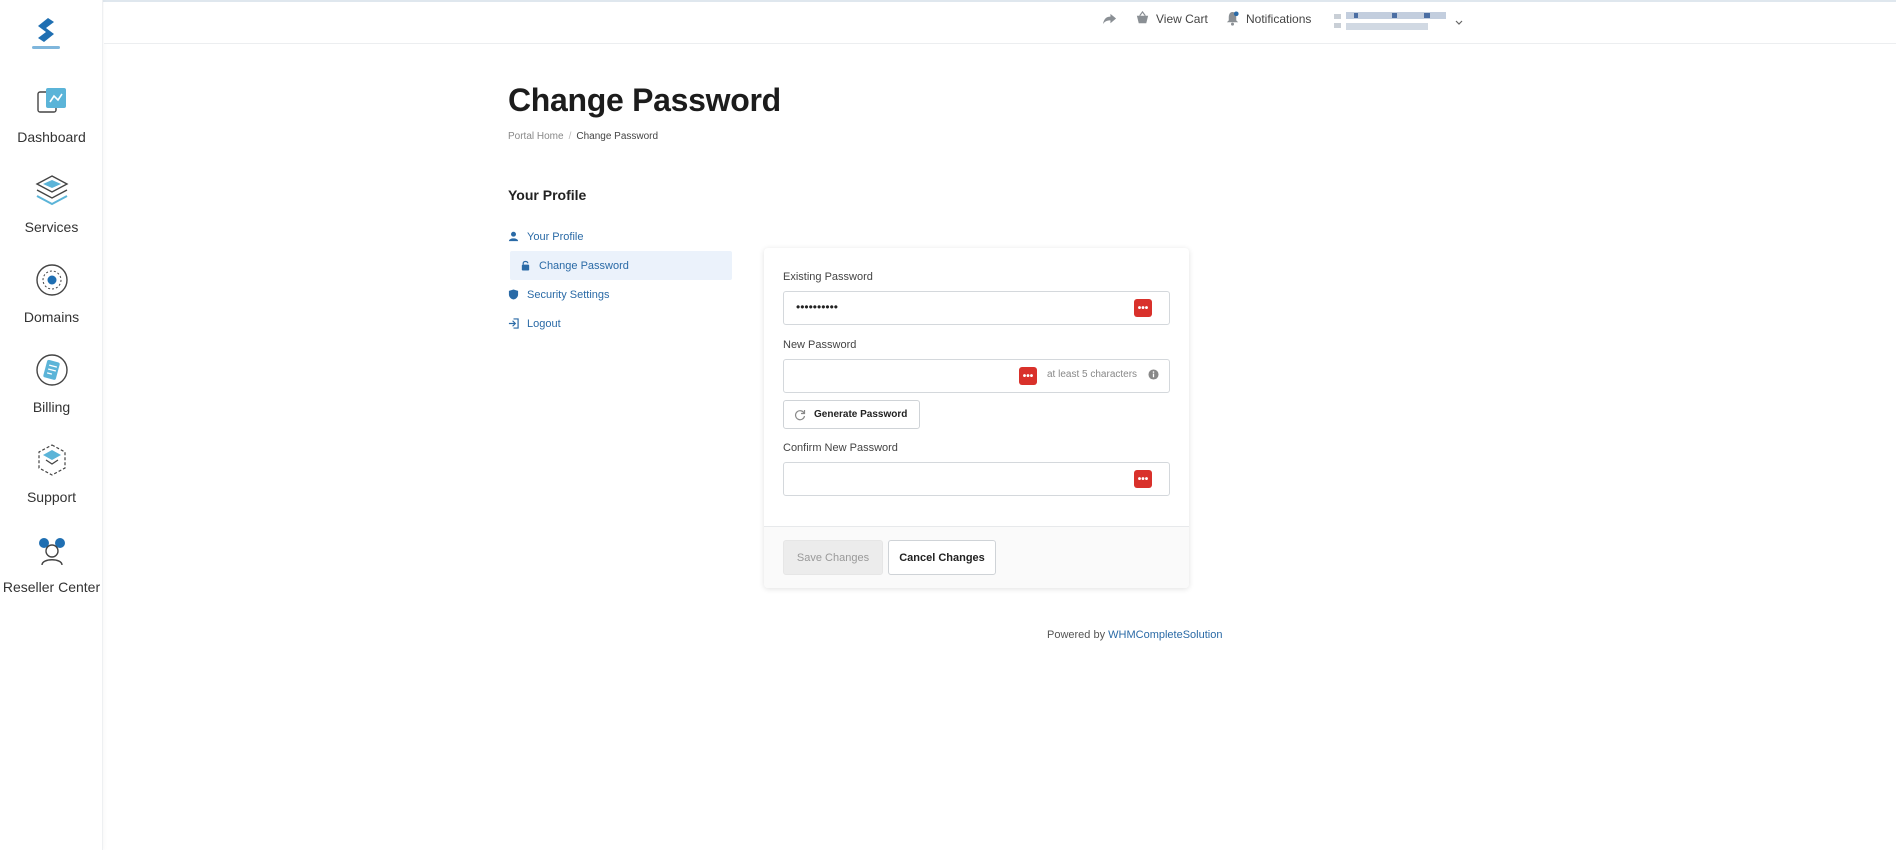 The width and height of the screenshot is (1896, 850). I want to click on lock-icon, so click(525, 265).